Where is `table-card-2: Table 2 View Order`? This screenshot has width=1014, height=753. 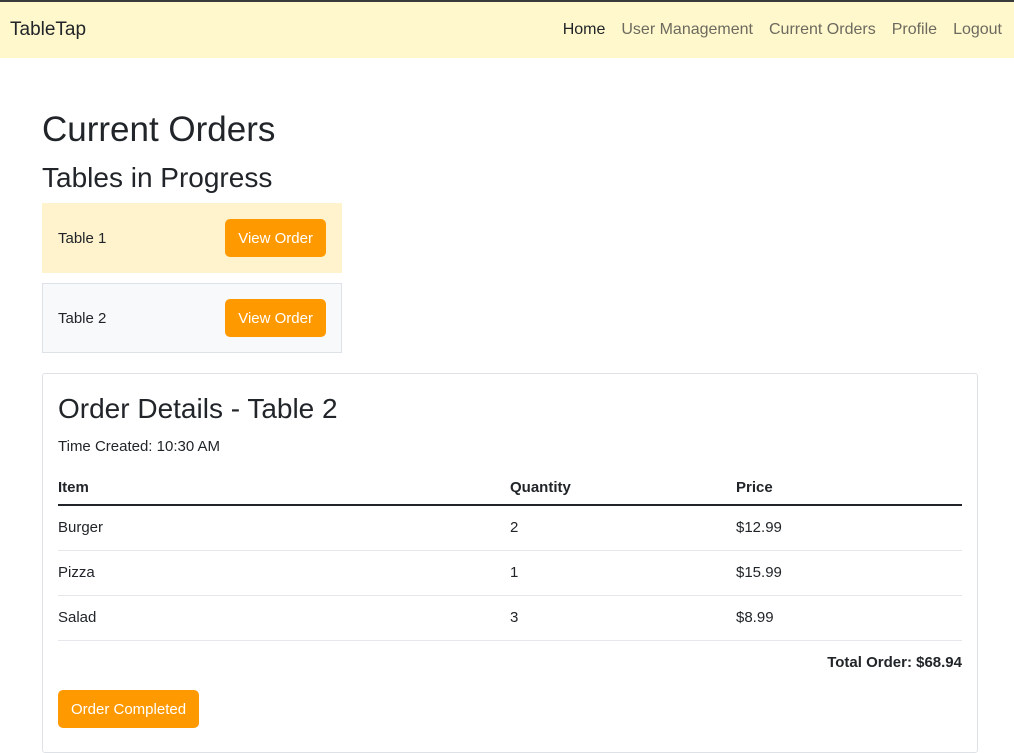 table-card-2: Table 2 View Order is located at coordinates (192, 318).